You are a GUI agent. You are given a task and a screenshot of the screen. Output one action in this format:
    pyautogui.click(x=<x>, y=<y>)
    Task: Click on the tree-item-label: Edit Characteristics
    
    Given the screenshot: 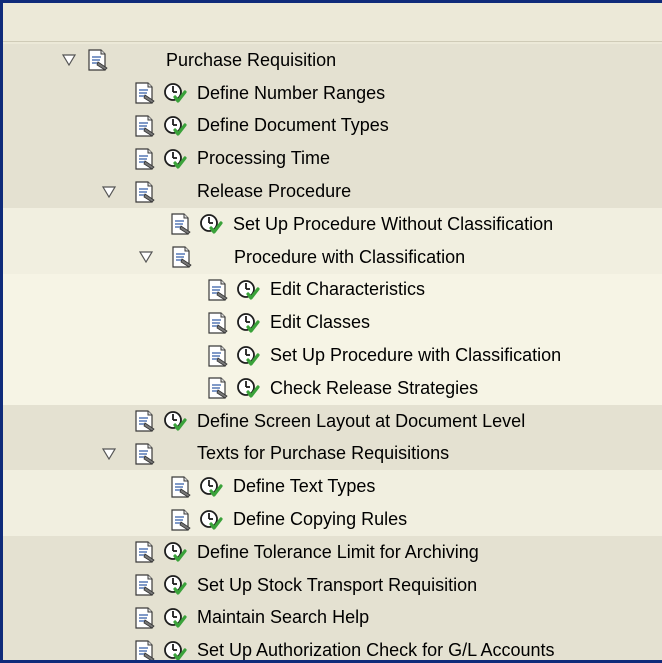 What is the action you would take?
    pyautogui.click(x=348, y=289)
    